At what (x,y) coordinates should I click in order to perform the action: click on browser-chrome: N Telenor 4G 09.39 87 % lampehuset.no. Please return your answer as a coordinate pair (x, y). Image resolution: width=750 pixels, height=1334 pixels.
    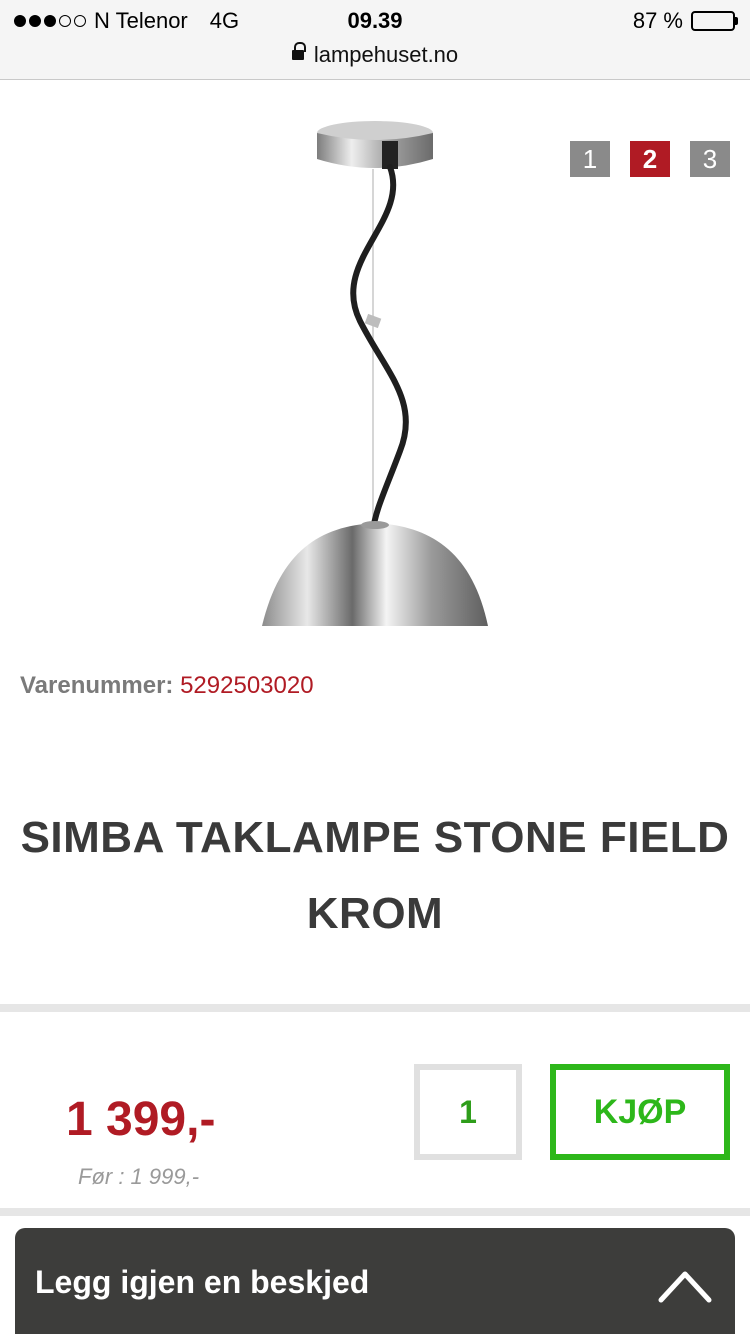
    Looking at the image, I should click on (375, 40).